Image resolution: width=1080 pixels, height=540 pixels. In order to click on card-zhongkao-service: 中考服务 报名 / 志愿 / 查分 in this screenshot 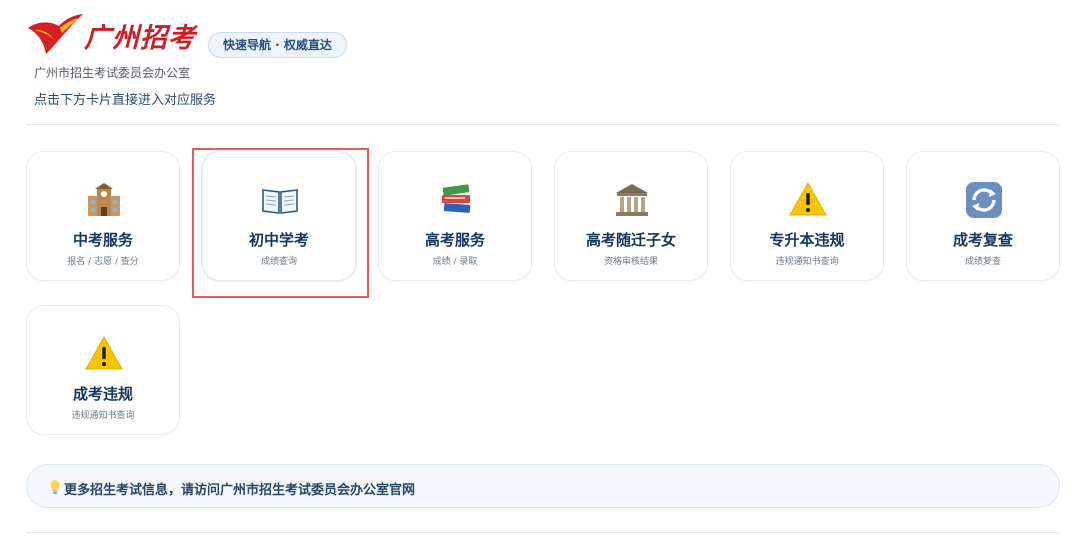, I will do `click(103, 216)`.